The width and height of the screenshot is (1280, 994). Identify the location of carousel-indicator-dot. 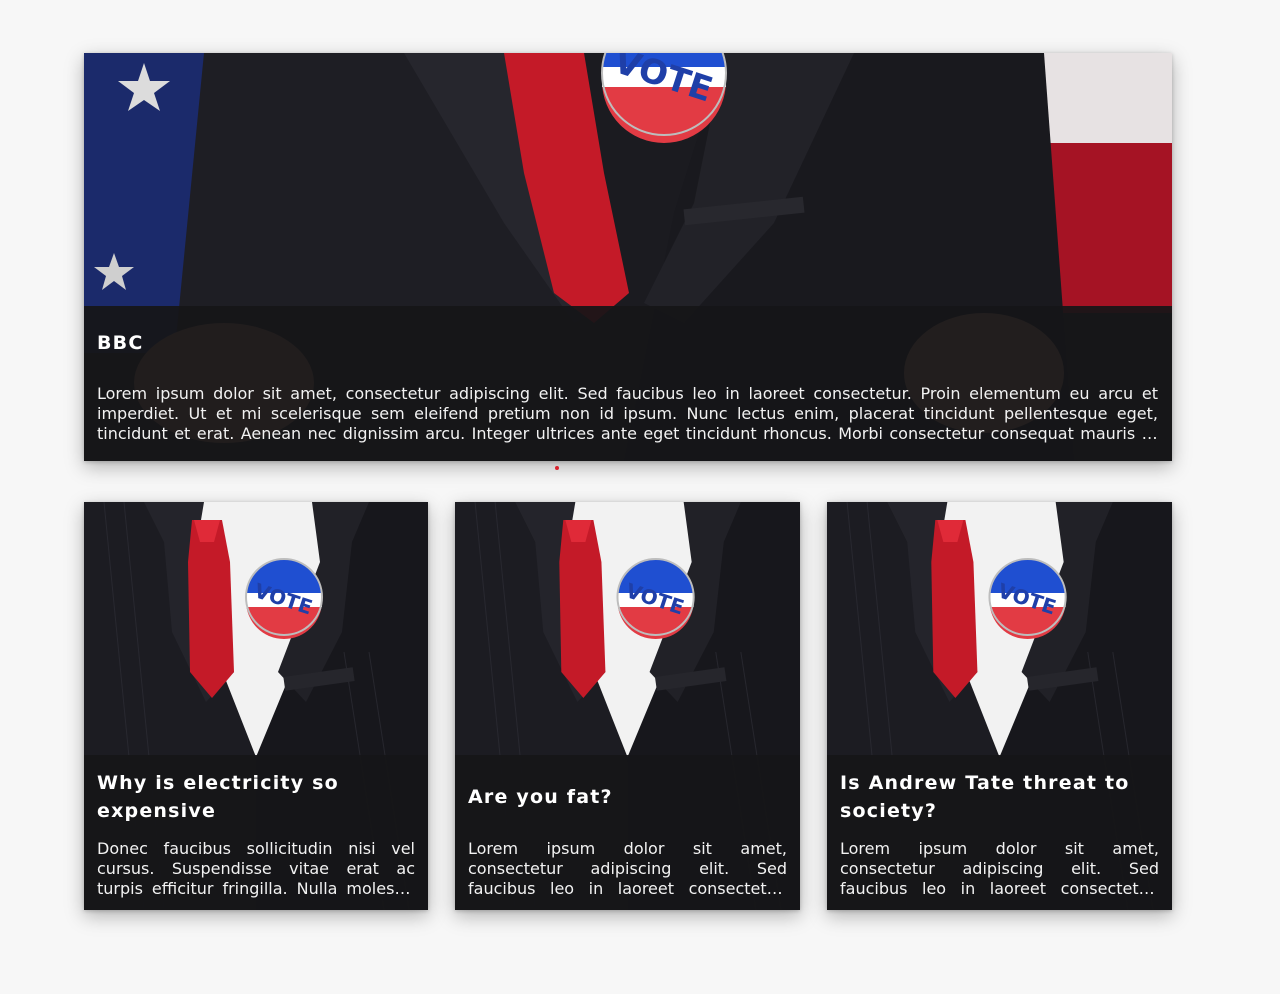
(557, 468).